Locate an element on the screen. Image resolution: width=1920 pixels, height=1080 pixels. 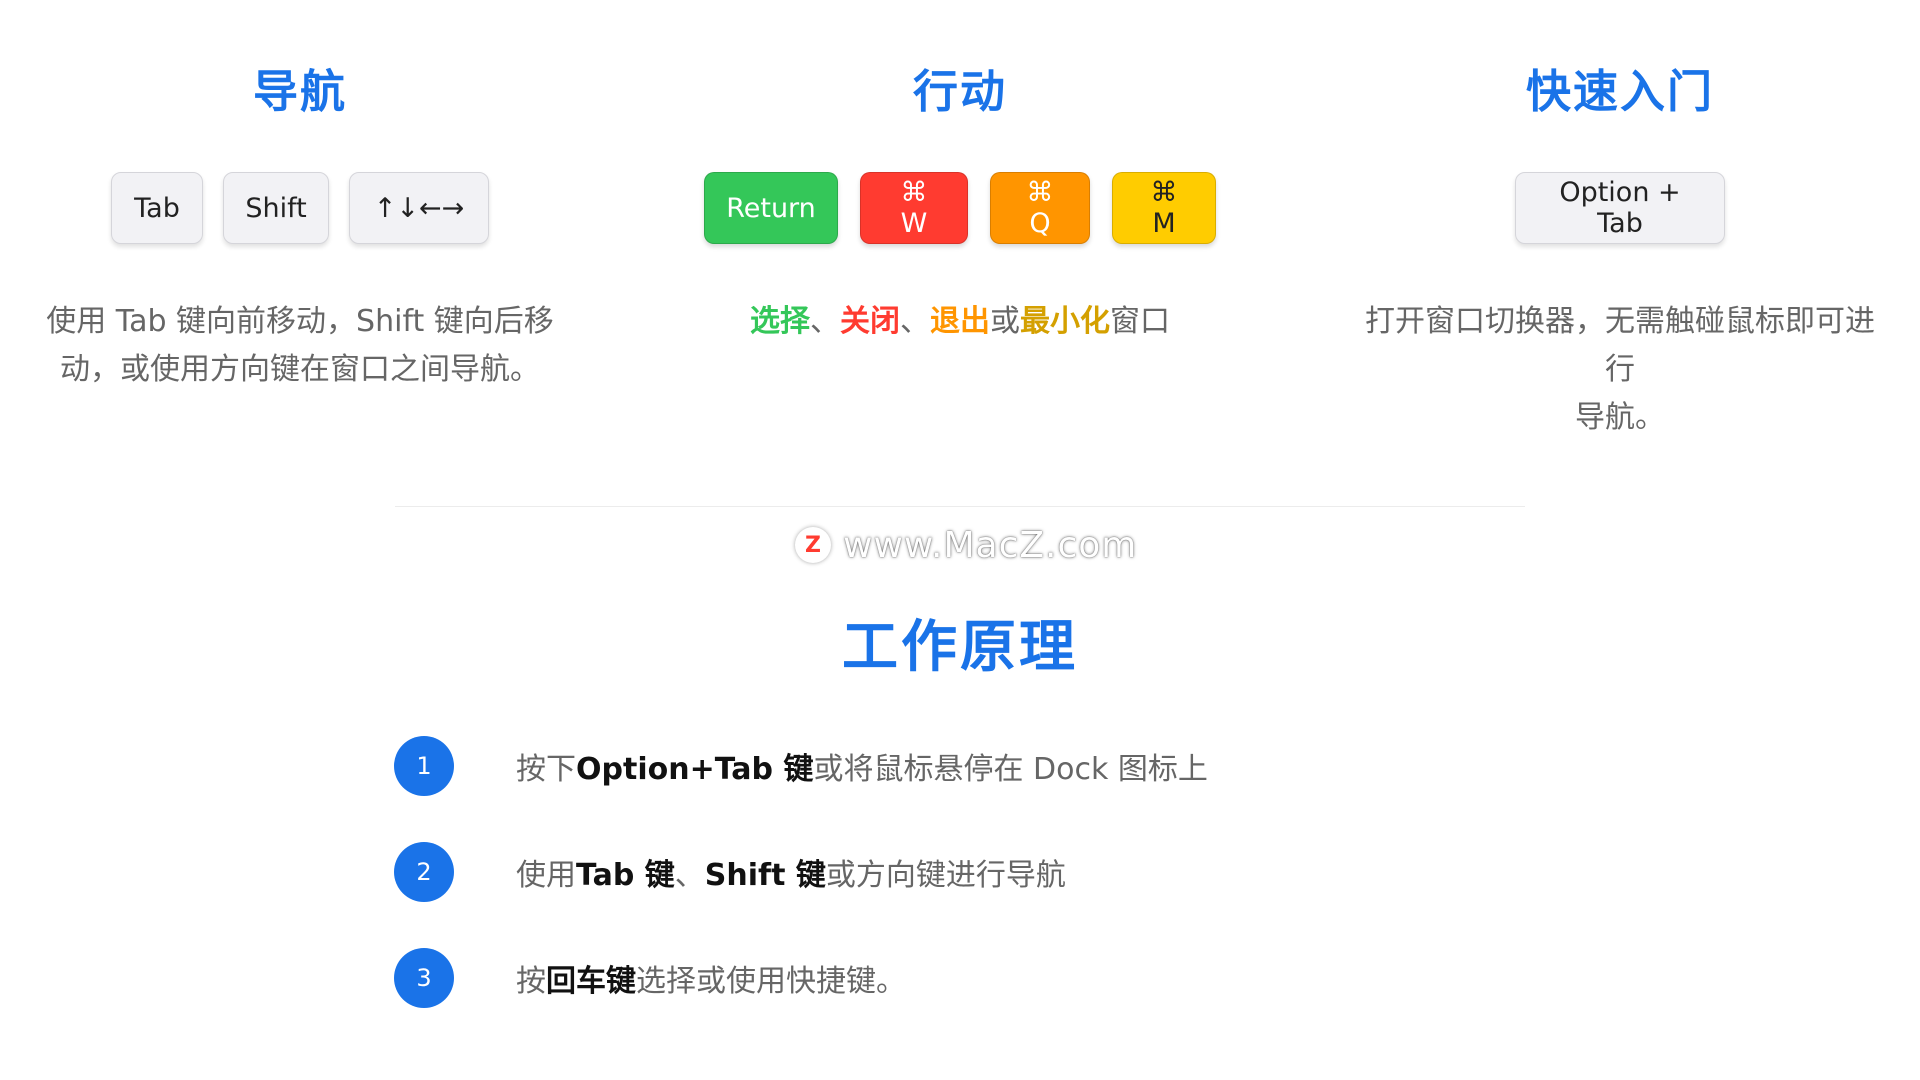
step-text-bold: Shift 键 is located at coordinates (765, 875).